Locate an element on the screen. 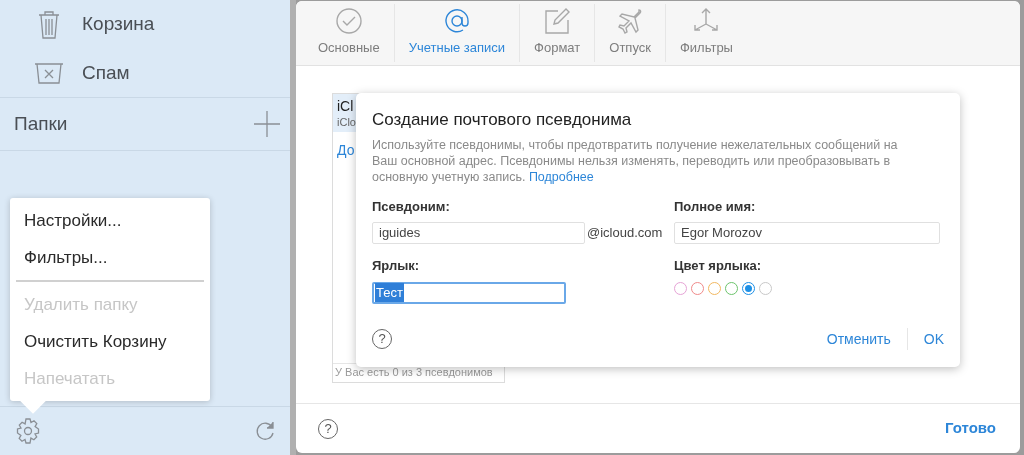  check-circle-icon is located at coordinates (348, 21).